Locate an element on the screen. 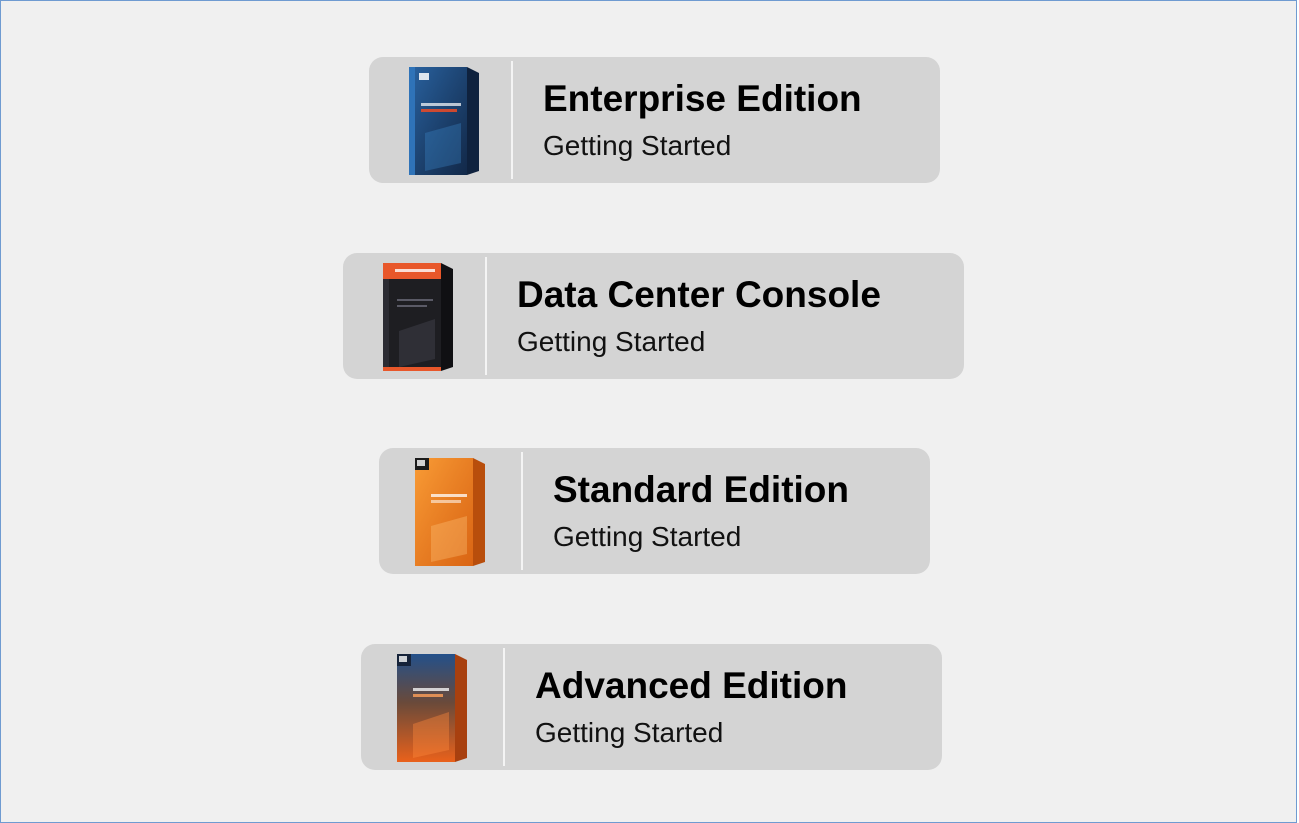 This screenshot has height=823, width=1299. card-standard-edition: Standard Edition Getting Started is located at coordinates (654, 511).